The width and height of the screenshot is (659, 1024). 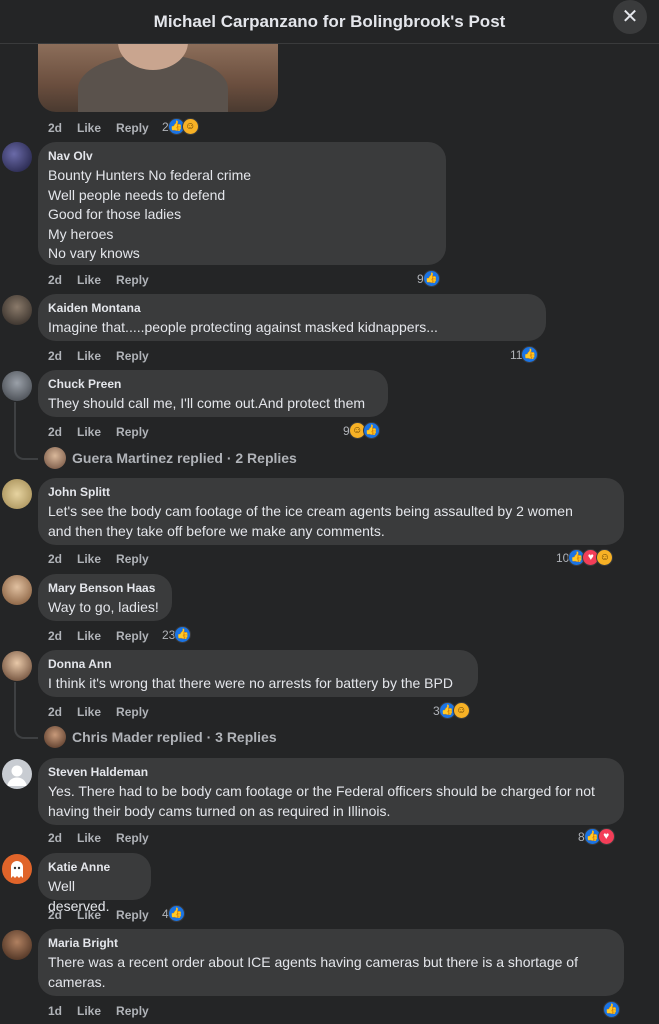 What do you see at coordinates (585, 557) in the screenshot?
I see `reaction-summary: 10 👍 ♥ ☺` at bounding box center [585, 557].